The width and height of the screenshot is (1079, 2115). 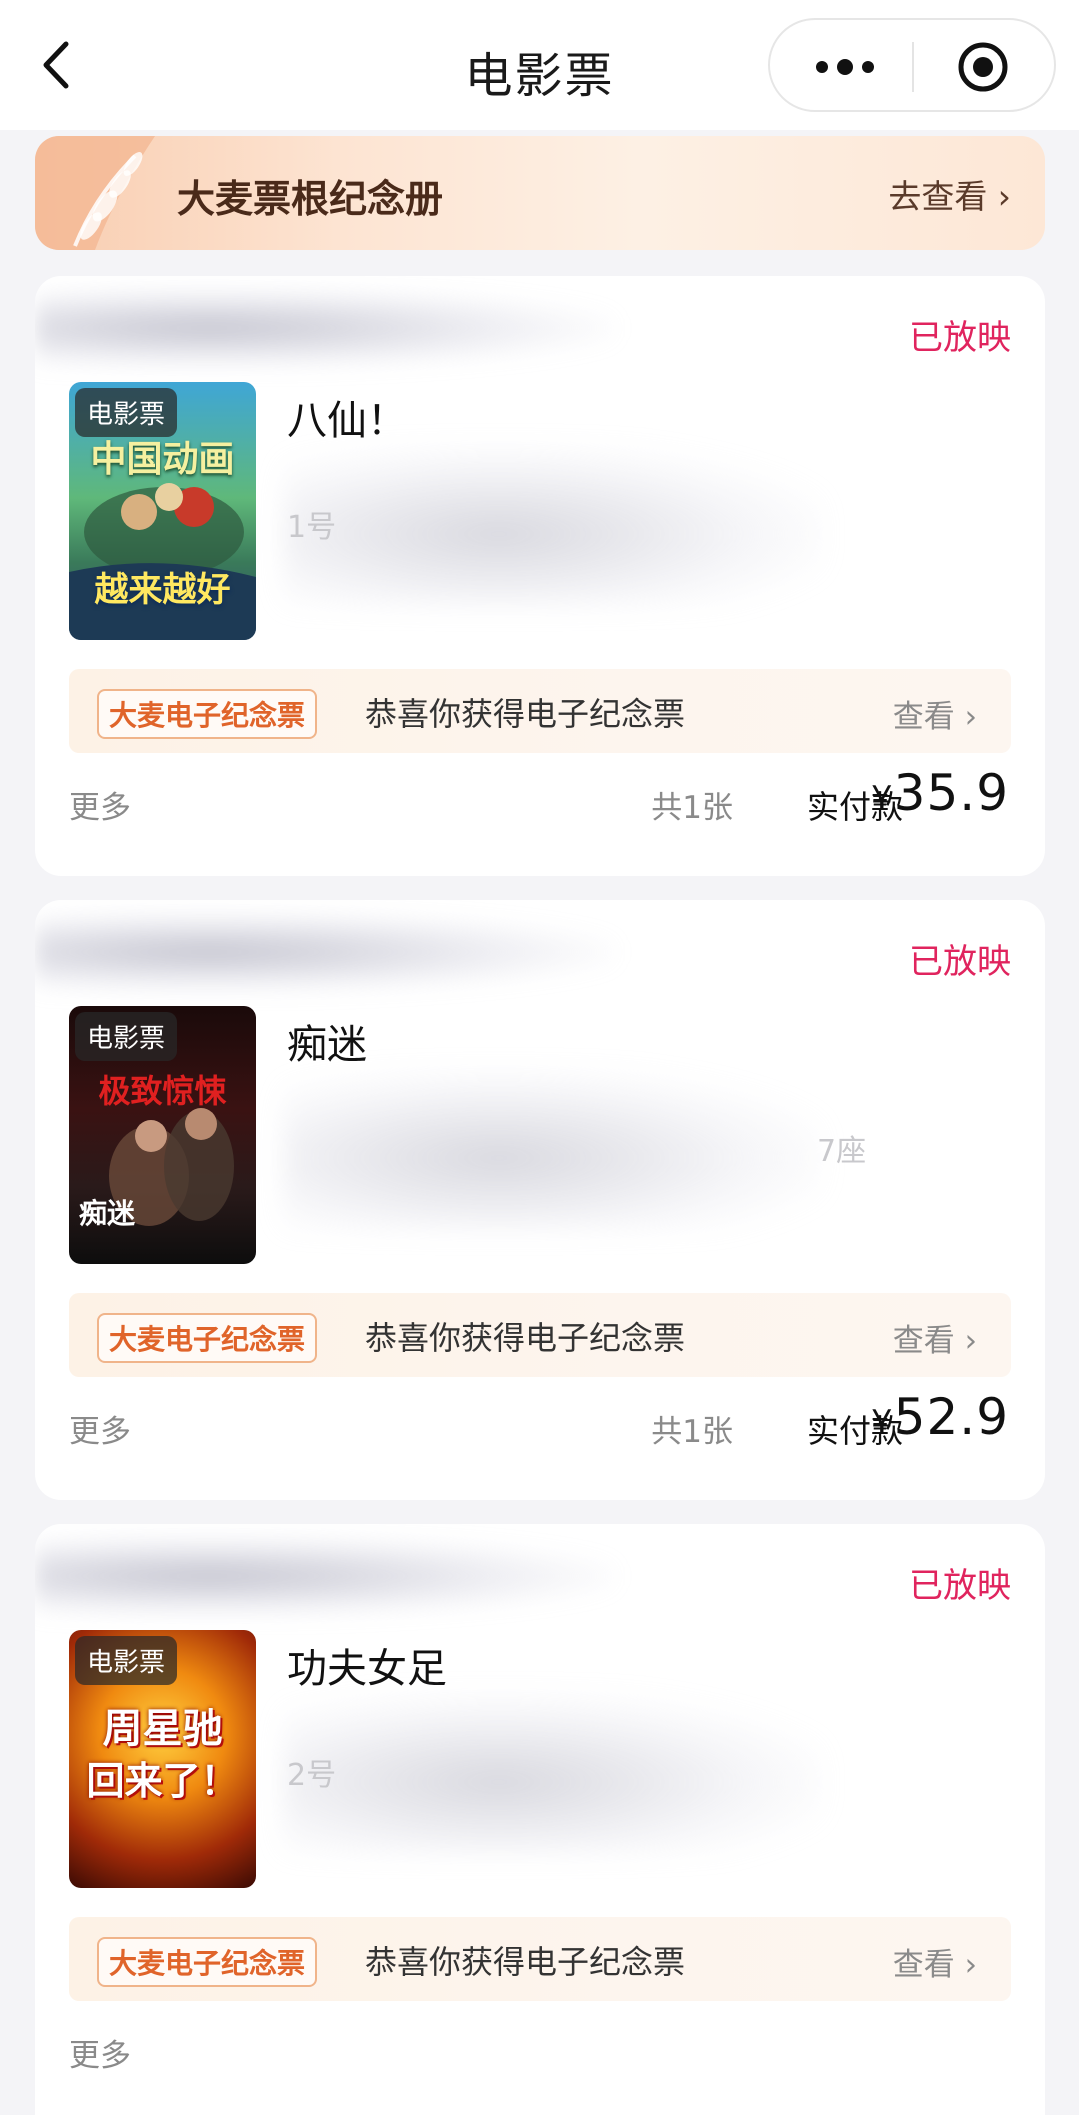 What do you see at coordinates (312, 1775) in the screenshot?
I see `show-detail-fragment: 2号` at bounding box center [312, 1775].